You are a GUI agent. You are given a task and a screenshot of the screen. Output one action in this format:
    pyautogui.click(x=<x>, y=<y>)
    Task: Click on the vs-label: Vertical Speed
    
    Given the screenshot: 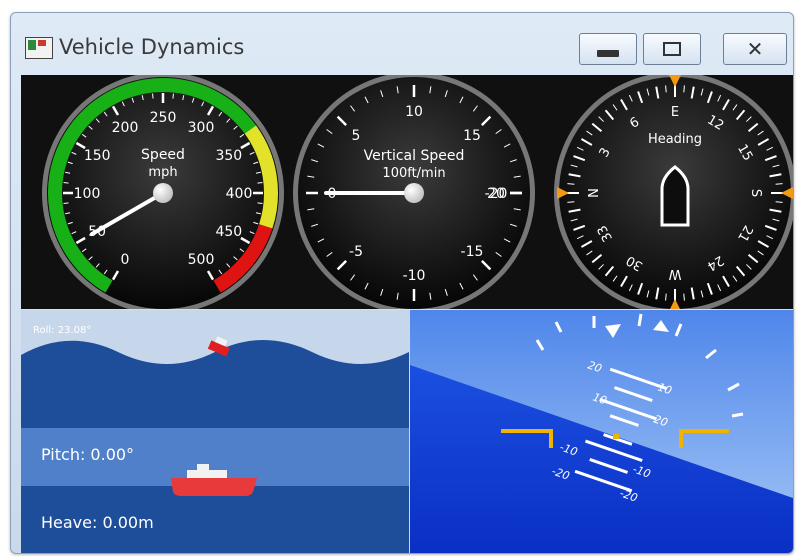 What is the action you would take?
    pyautogui.click(x=414, y=156)
    